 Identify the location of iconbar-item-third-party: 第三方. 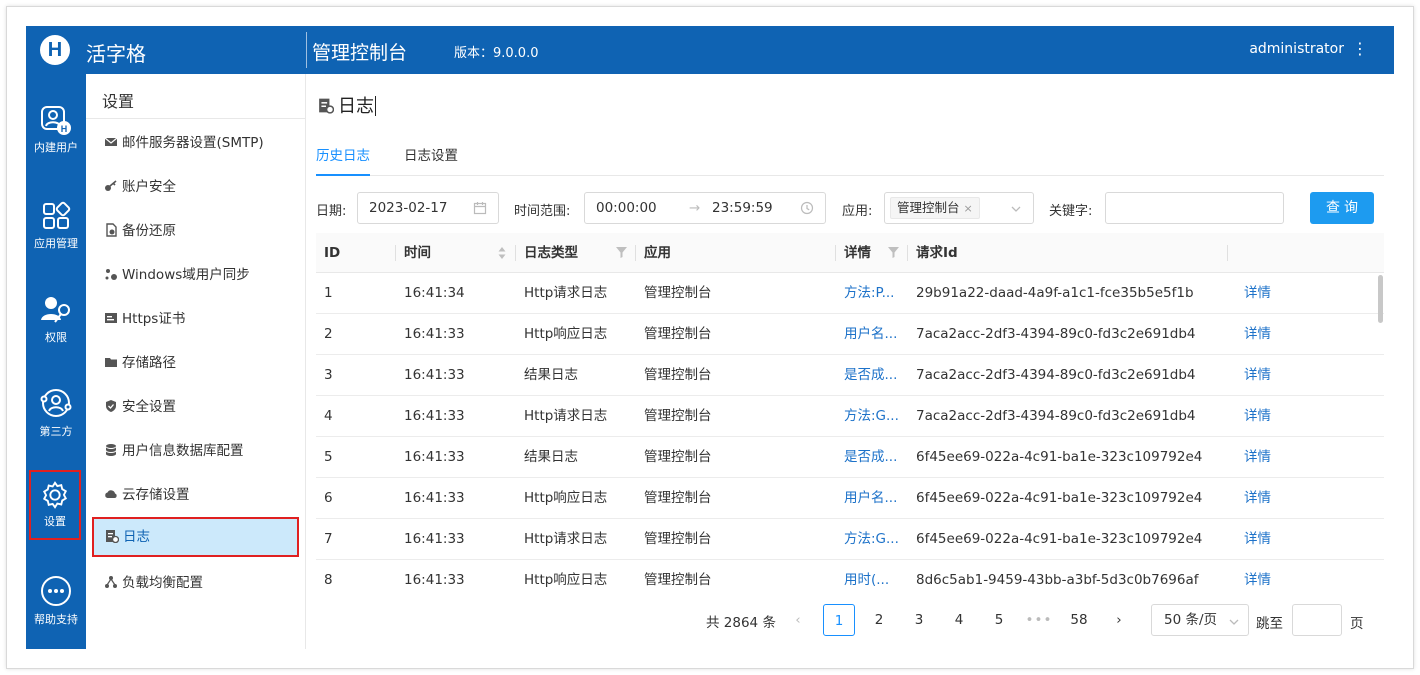
(56, 427).